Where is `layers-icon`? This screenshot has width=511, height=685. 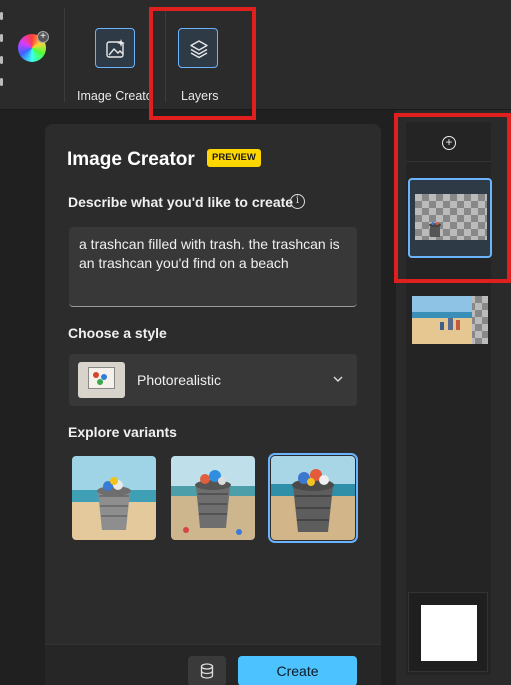 layers-icon is located at coordinates (198, 48).